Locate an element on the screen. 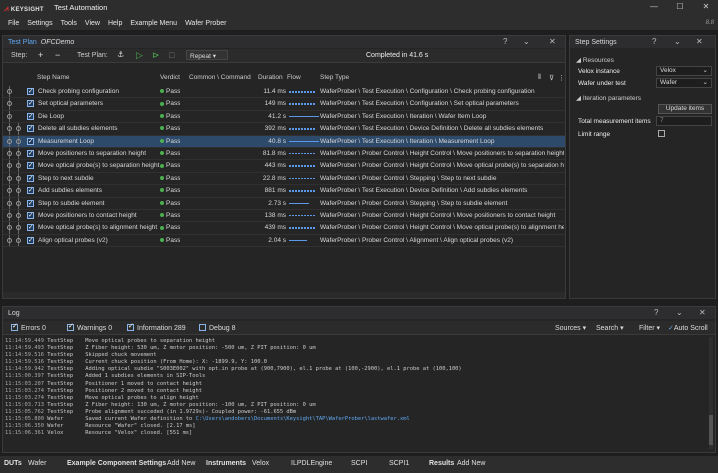 This screenshot has height=473, width=718. sources-dropdown: Sources ▾ is located at coordinates (570, 328).